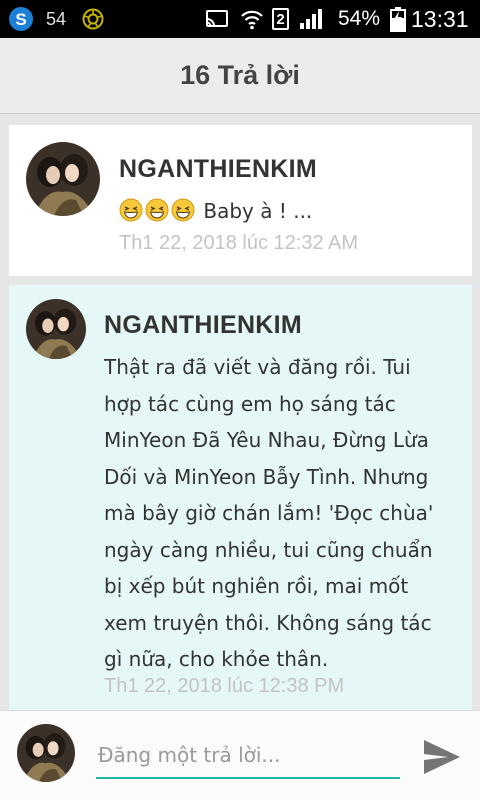  Describe the element at coordinates (216, 659) in the screenshot. I see `comment-text-line: gì nữa, cho khỏe thân.` at that location.